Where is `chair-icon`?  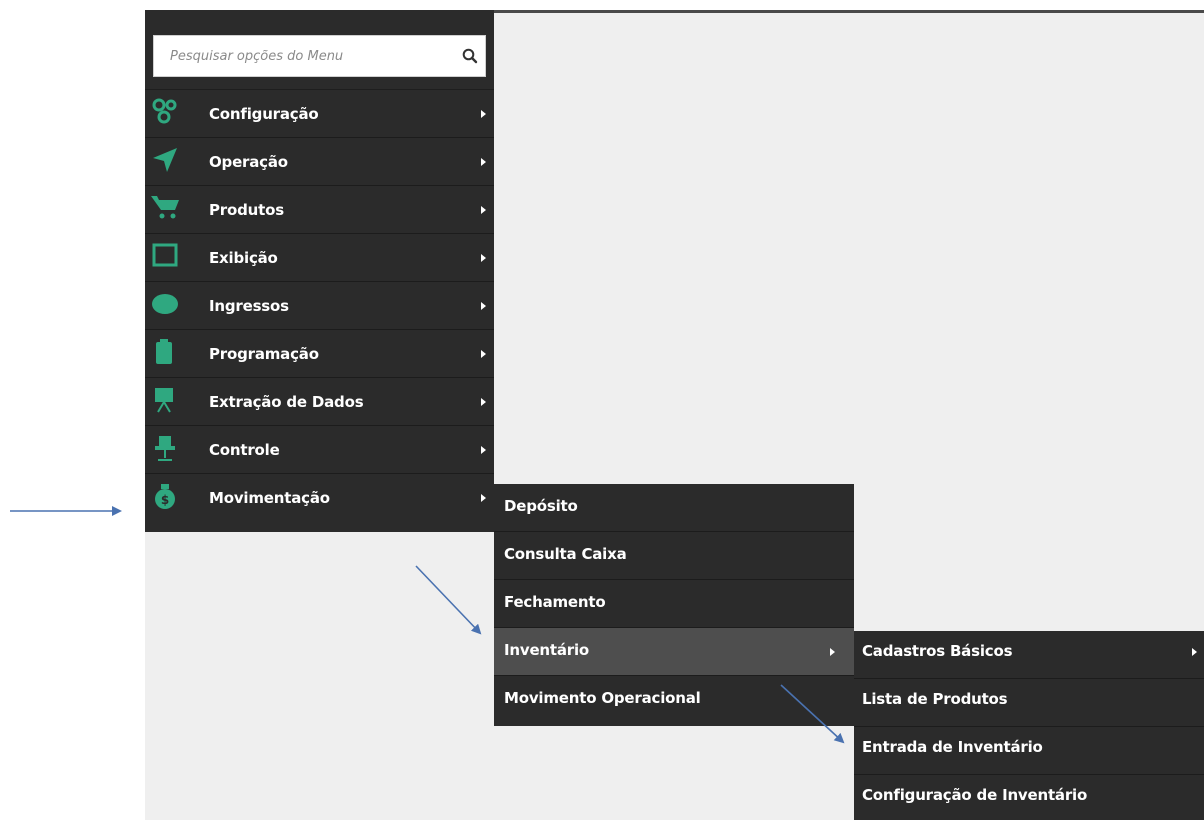 chair-icon is located at coordinates (165, 448).